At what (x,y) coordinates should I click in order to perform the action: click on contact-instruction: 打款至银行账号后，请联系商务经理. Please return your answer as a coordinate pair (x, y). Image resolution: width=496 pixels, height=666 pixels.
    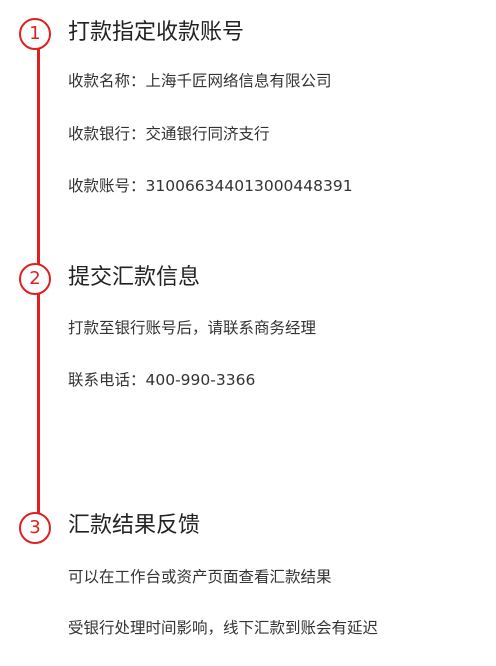
    Looking at the image, I should click on (192, 328).